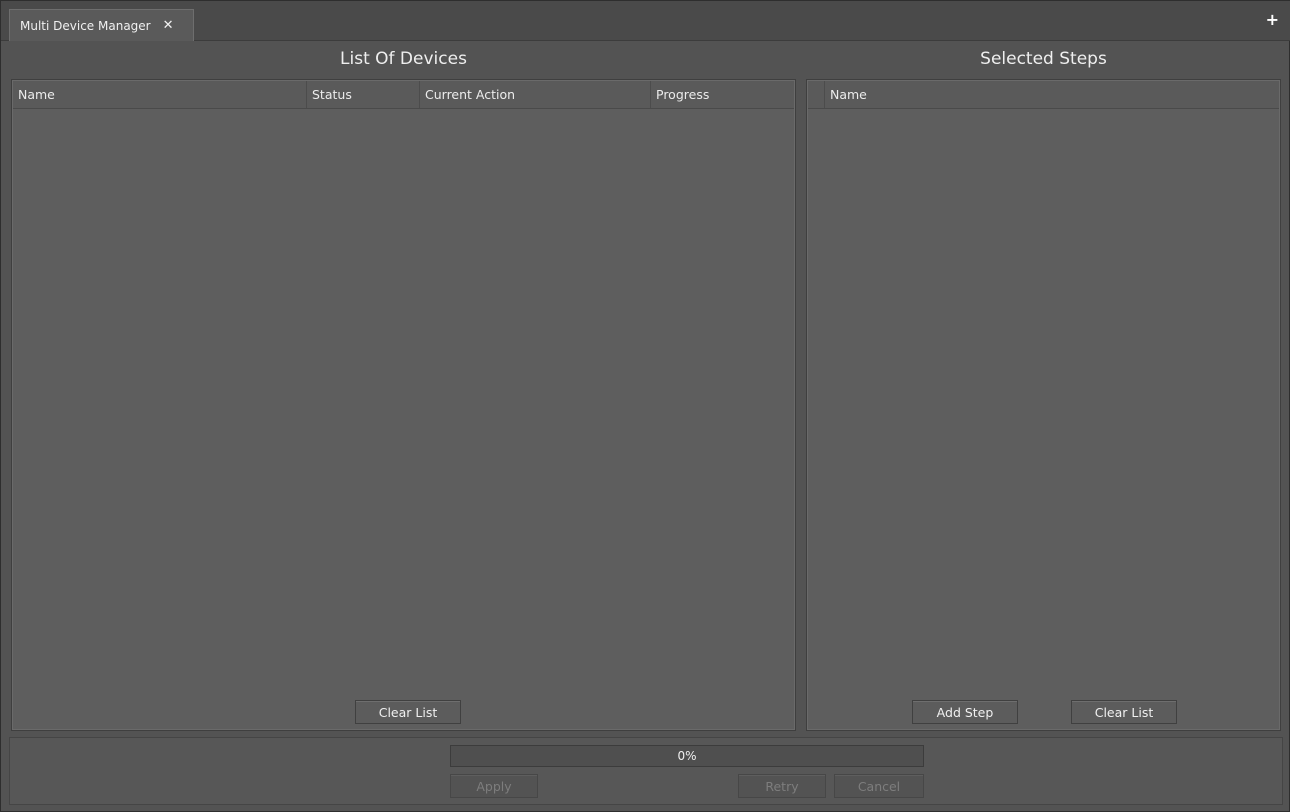  Describe the element at coordinates (879, 786) in the screenshot. I see `cancel-button: Cancel` at that location.